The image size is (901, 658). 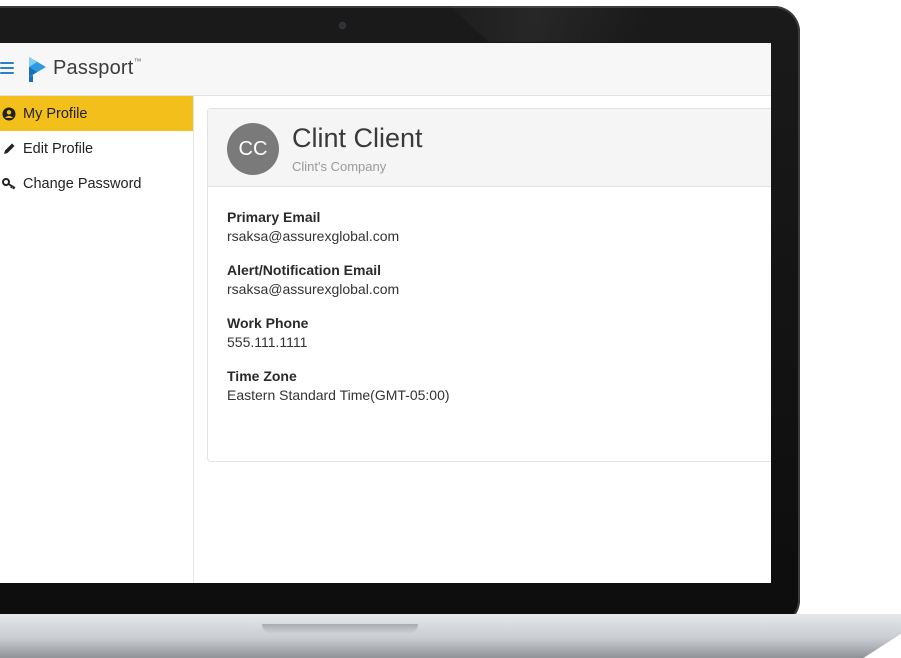 What do you see at coordinates (137, 61) in the screenshot?
I see `brand-trademark: ™` at bounding box center [137, 61].